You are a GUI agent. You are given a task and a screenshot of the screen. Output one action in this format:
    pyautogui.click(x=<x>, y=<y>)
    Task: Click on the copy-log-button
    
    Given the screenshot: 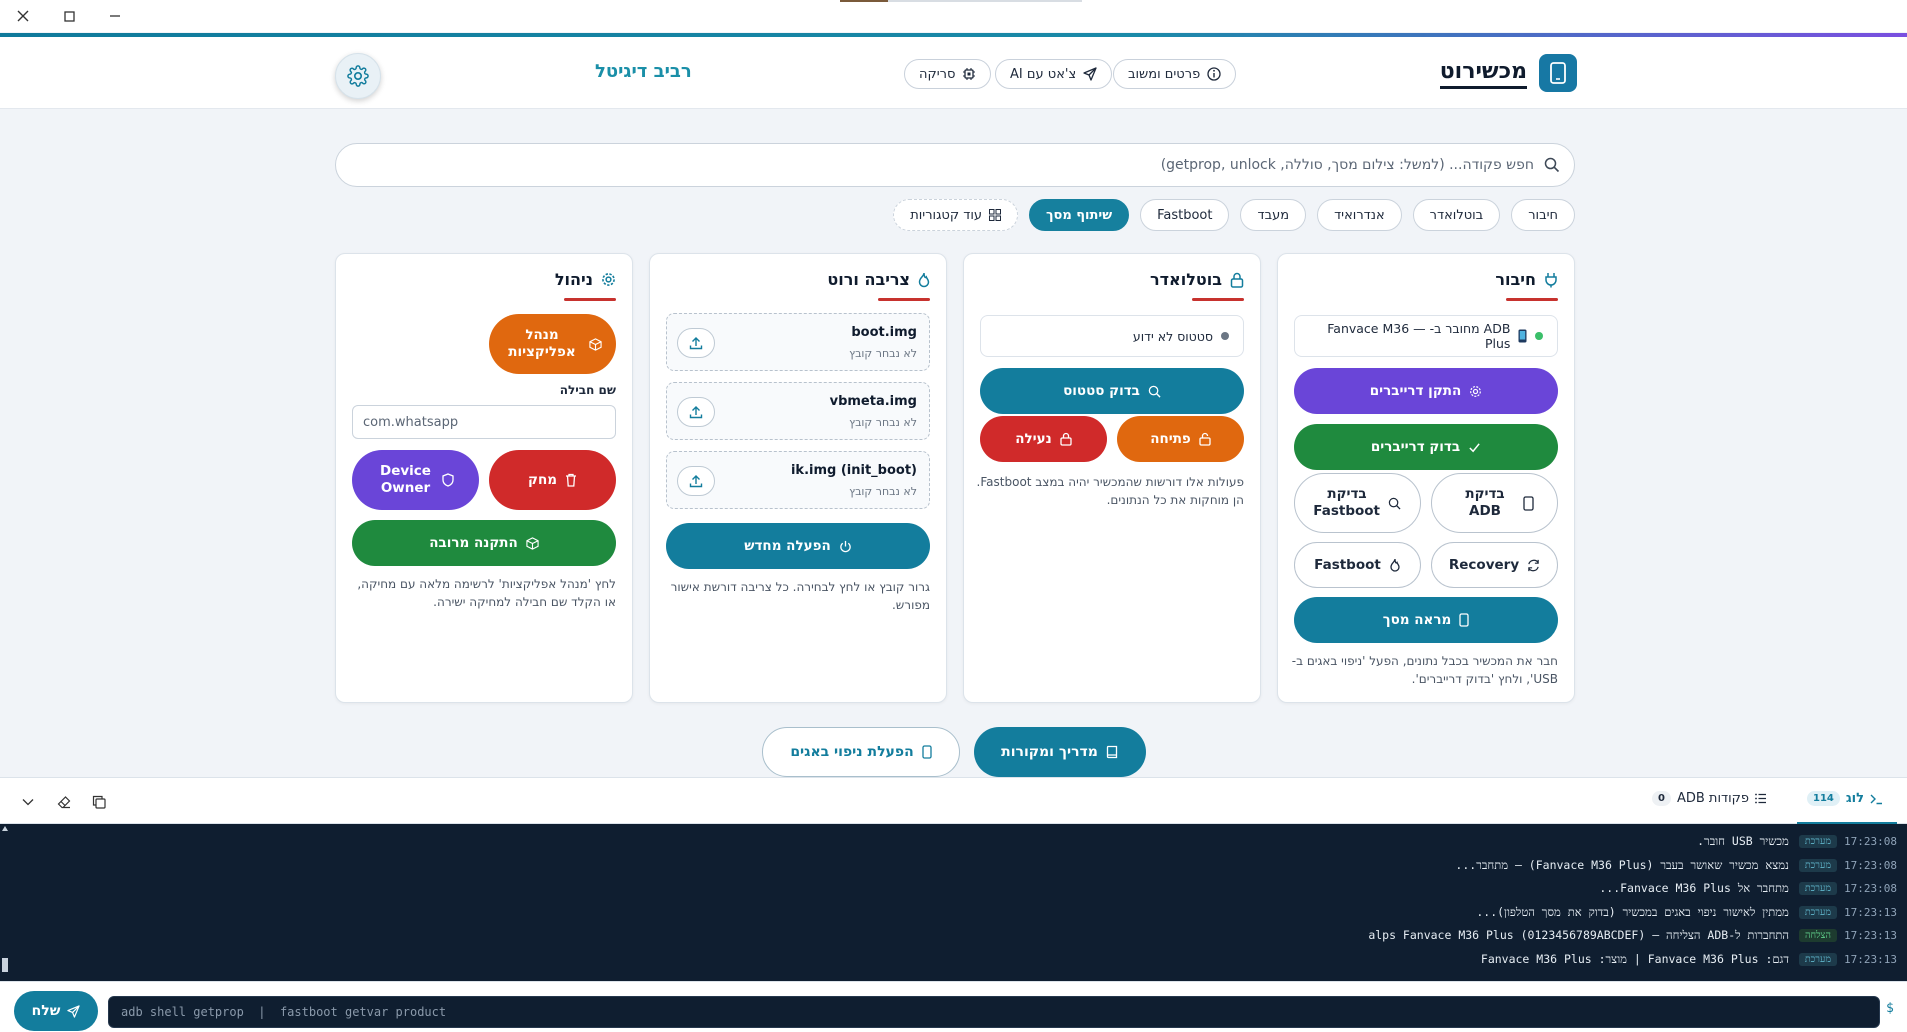 What is the action you would take?
    pyautogui.click(x=99, y=802)
    